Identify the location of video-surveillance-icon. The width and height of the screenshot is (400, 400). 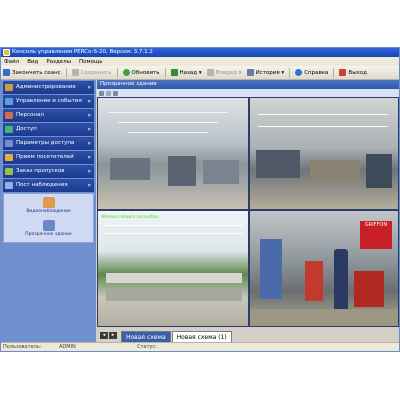
(48, 202).